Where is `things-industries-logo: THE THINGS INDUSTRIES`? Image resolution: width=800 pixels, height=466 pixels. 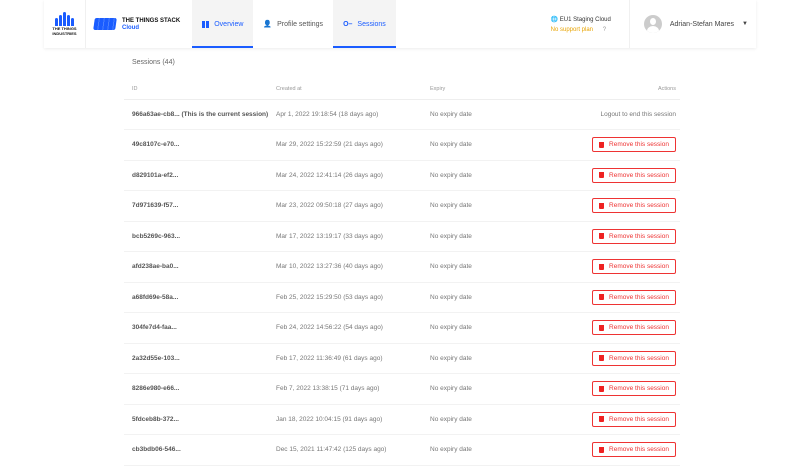 things-industries-logo: THE THINGS INDUSTRIES is located at coordinates (65, 24).